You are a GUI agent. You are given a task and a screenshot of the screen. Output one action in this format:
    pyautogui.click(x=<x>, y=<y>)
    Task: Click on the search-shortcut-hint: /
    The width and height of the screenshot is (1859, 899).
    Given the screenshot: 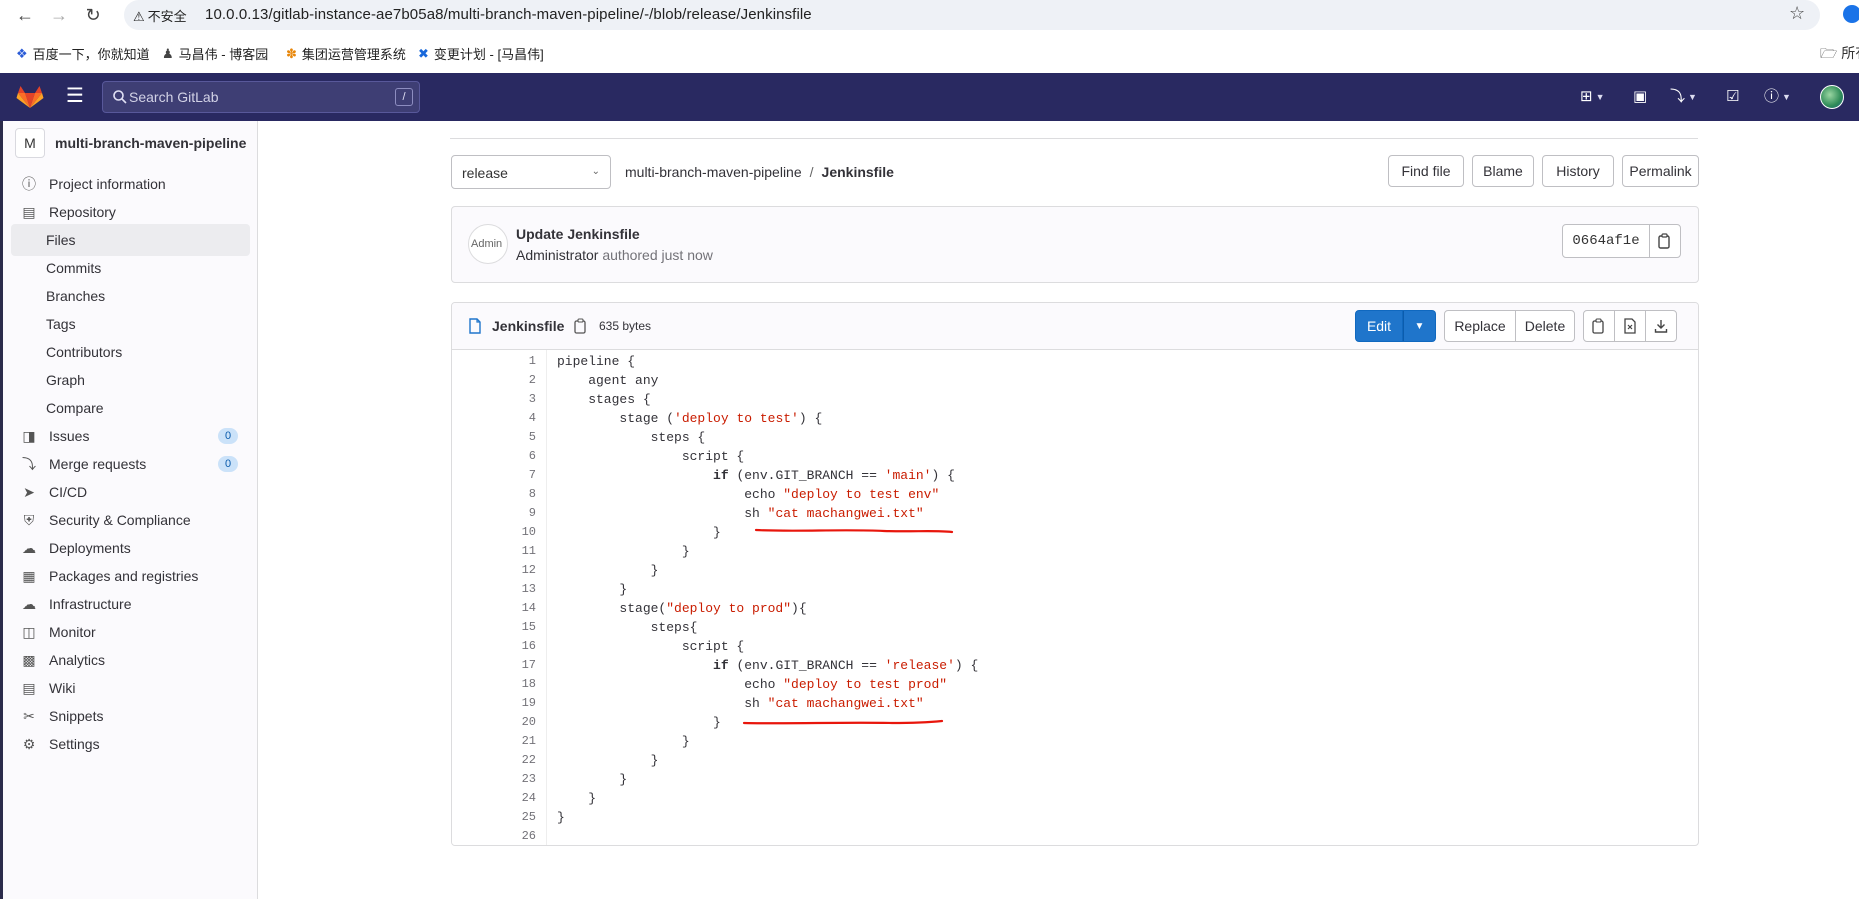 What is the action you would take?
    pyautogui.click(x=404, y=97)
    